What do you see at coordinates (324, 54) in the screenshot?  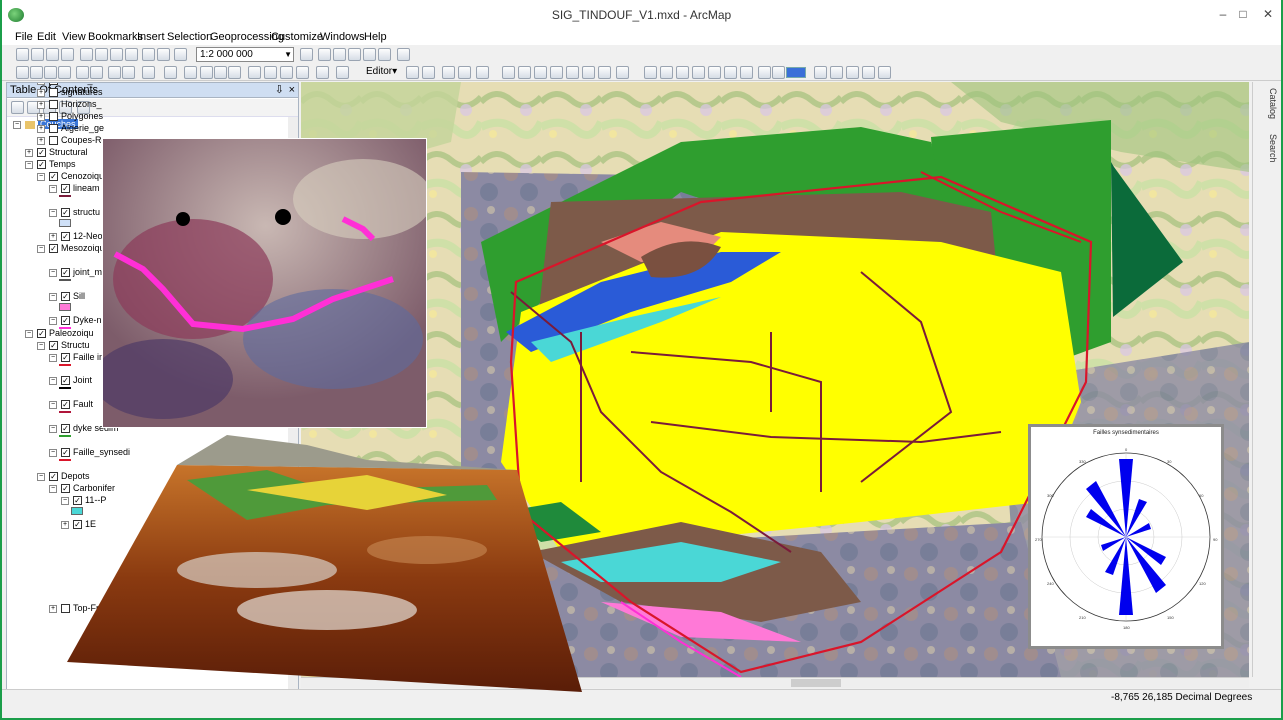 I see `table-of-contents-icon` at bounding box center [324, 54].